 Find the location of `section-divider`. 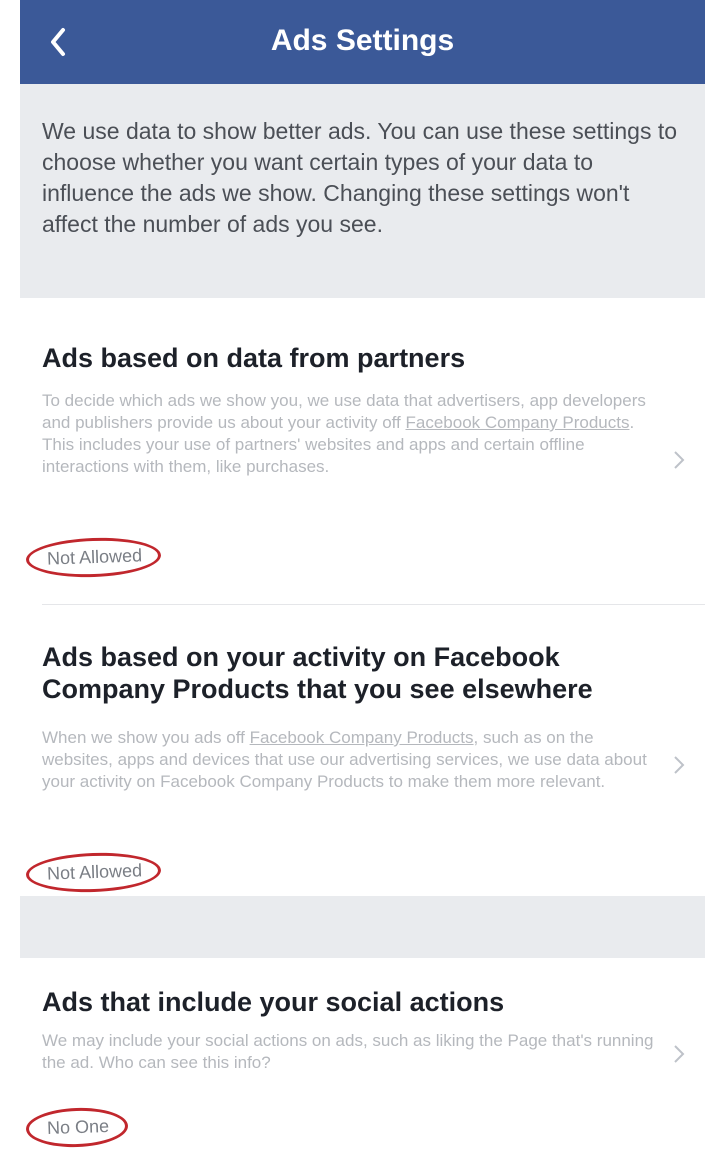

section-divider is located at coordinates (362, 927).